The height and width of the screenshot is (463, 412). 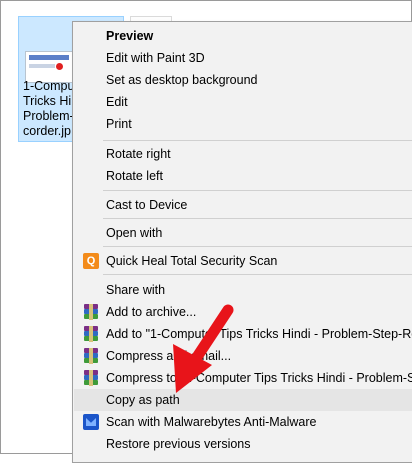 I want to click on menu-item-label: Quick Heal Total Security Scan, so click(x=192, y=261).